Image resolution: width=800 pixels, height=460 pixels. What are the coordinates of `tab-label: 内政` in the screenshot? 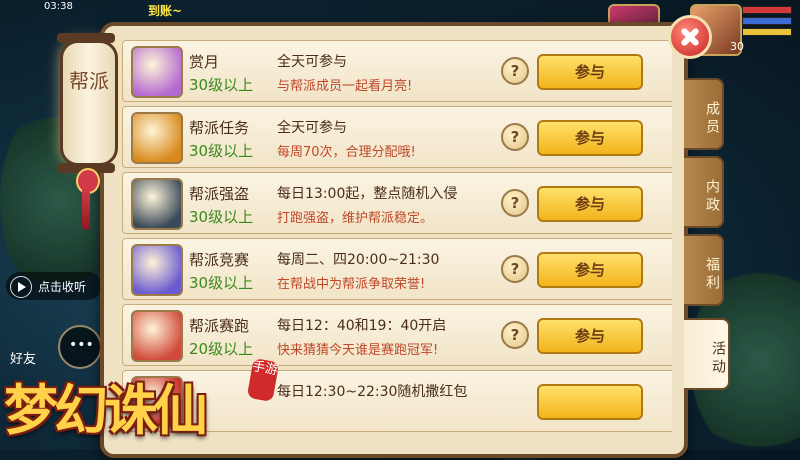 It's located at (712, 197).